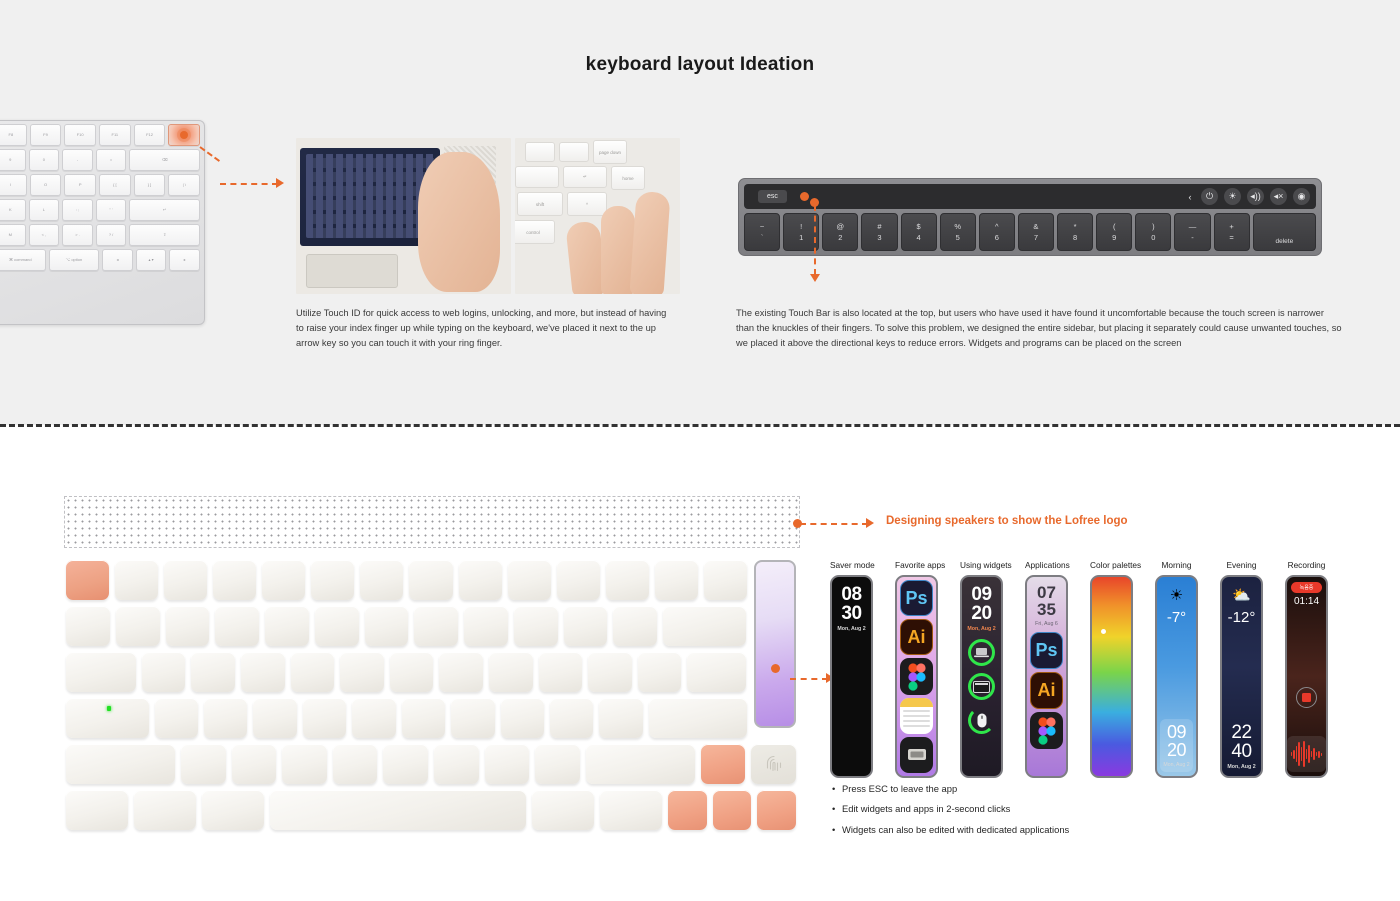 This screenshot has height=901, width=1400. What do you see at coordinates (1306, 676) in the screenshot?
I see `widget-recording: 녹음중 01:14` at bounding box center [1306, 676].